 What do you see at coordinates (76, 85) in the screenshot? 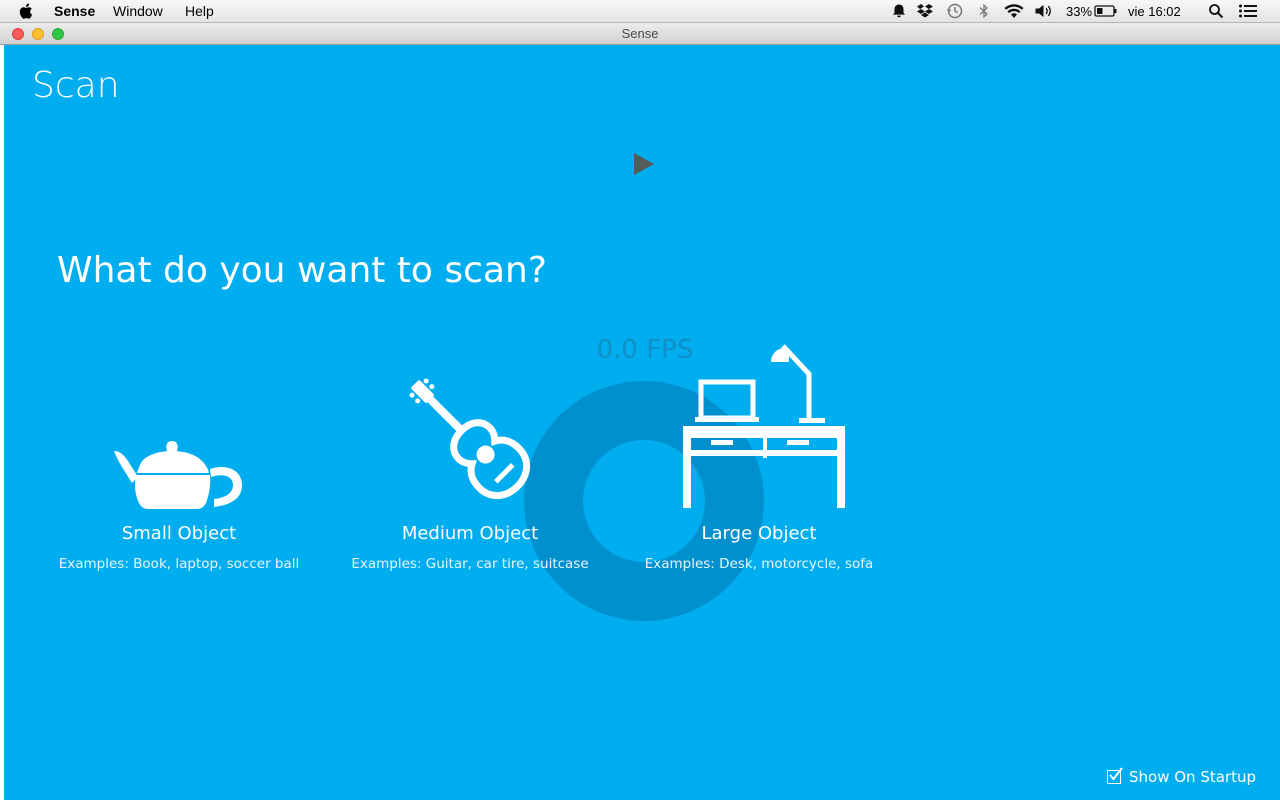
I see `page-title: Scan` at bounding box center [76, 85].